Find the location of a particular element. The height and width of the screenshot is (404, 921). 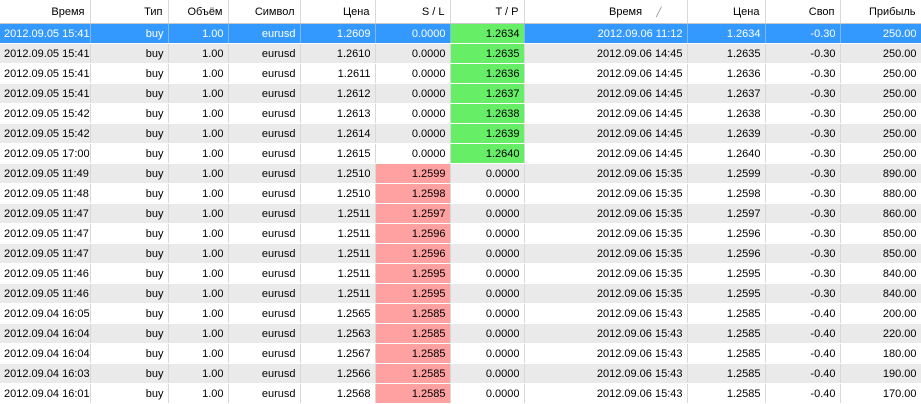

cell-open-price: 1.2610 is located at coordinates (338, 53).